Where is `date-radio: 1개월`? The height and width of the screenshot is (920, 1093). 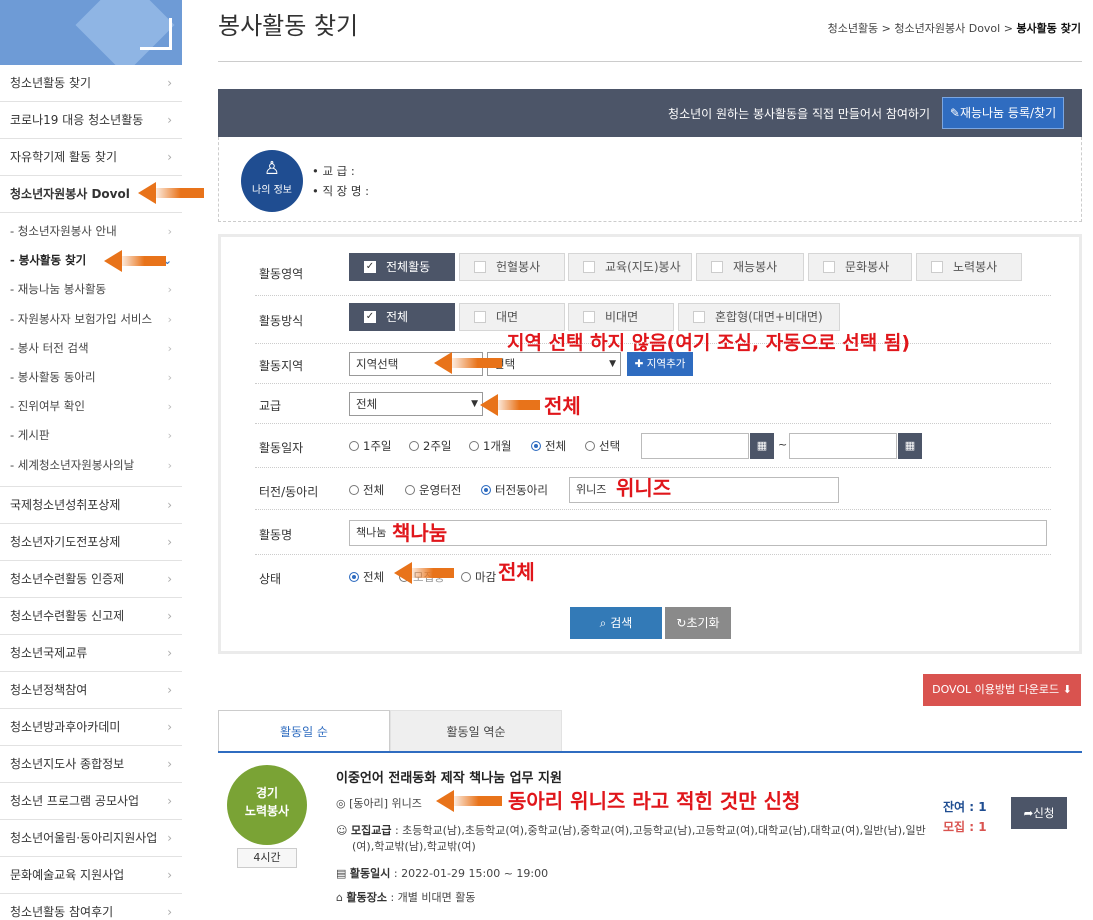 date-radio: 1개월 is located at coordinates (490, 446).